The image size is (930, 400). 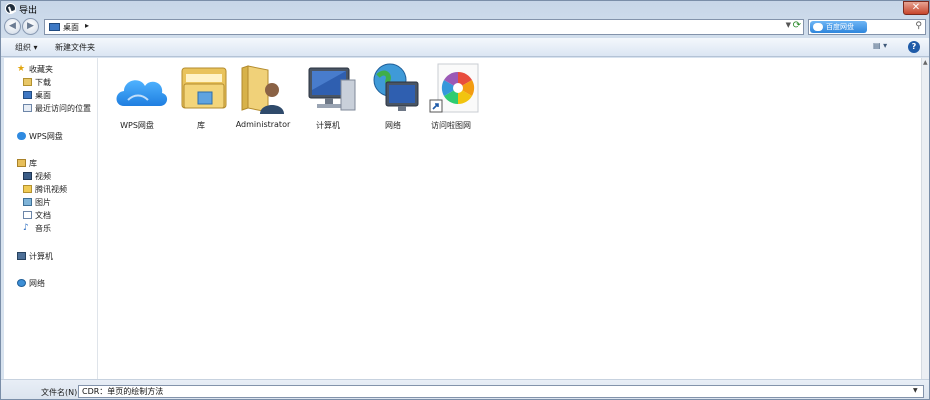 I want to click on nav-item-label: 文档, so click(x=43, y=215).